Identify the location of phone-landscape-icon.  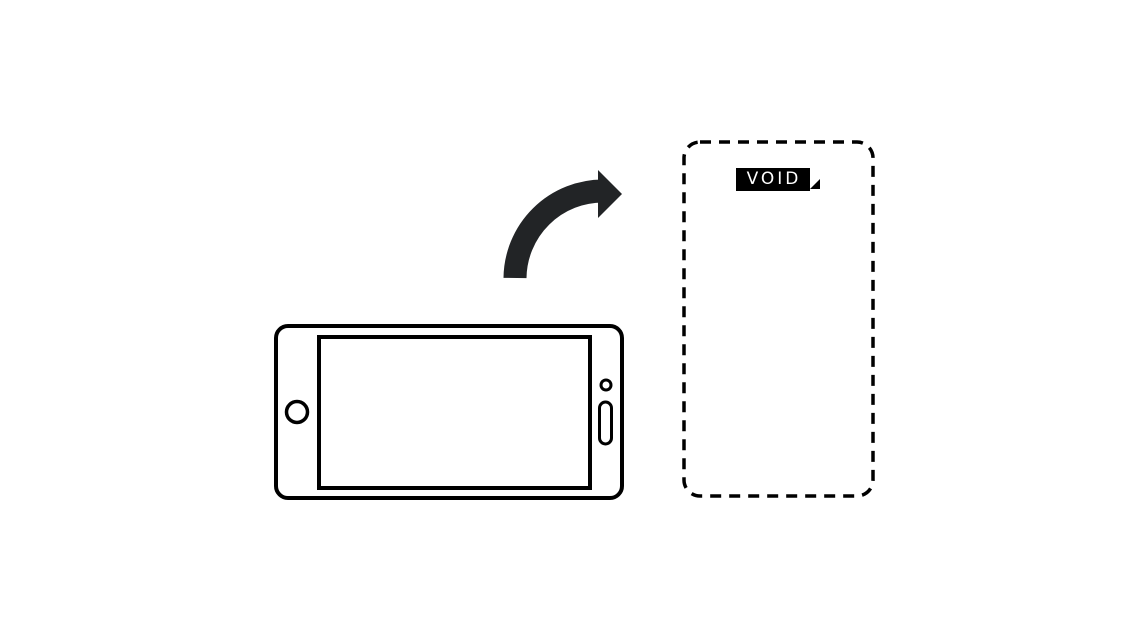
(449, 412).